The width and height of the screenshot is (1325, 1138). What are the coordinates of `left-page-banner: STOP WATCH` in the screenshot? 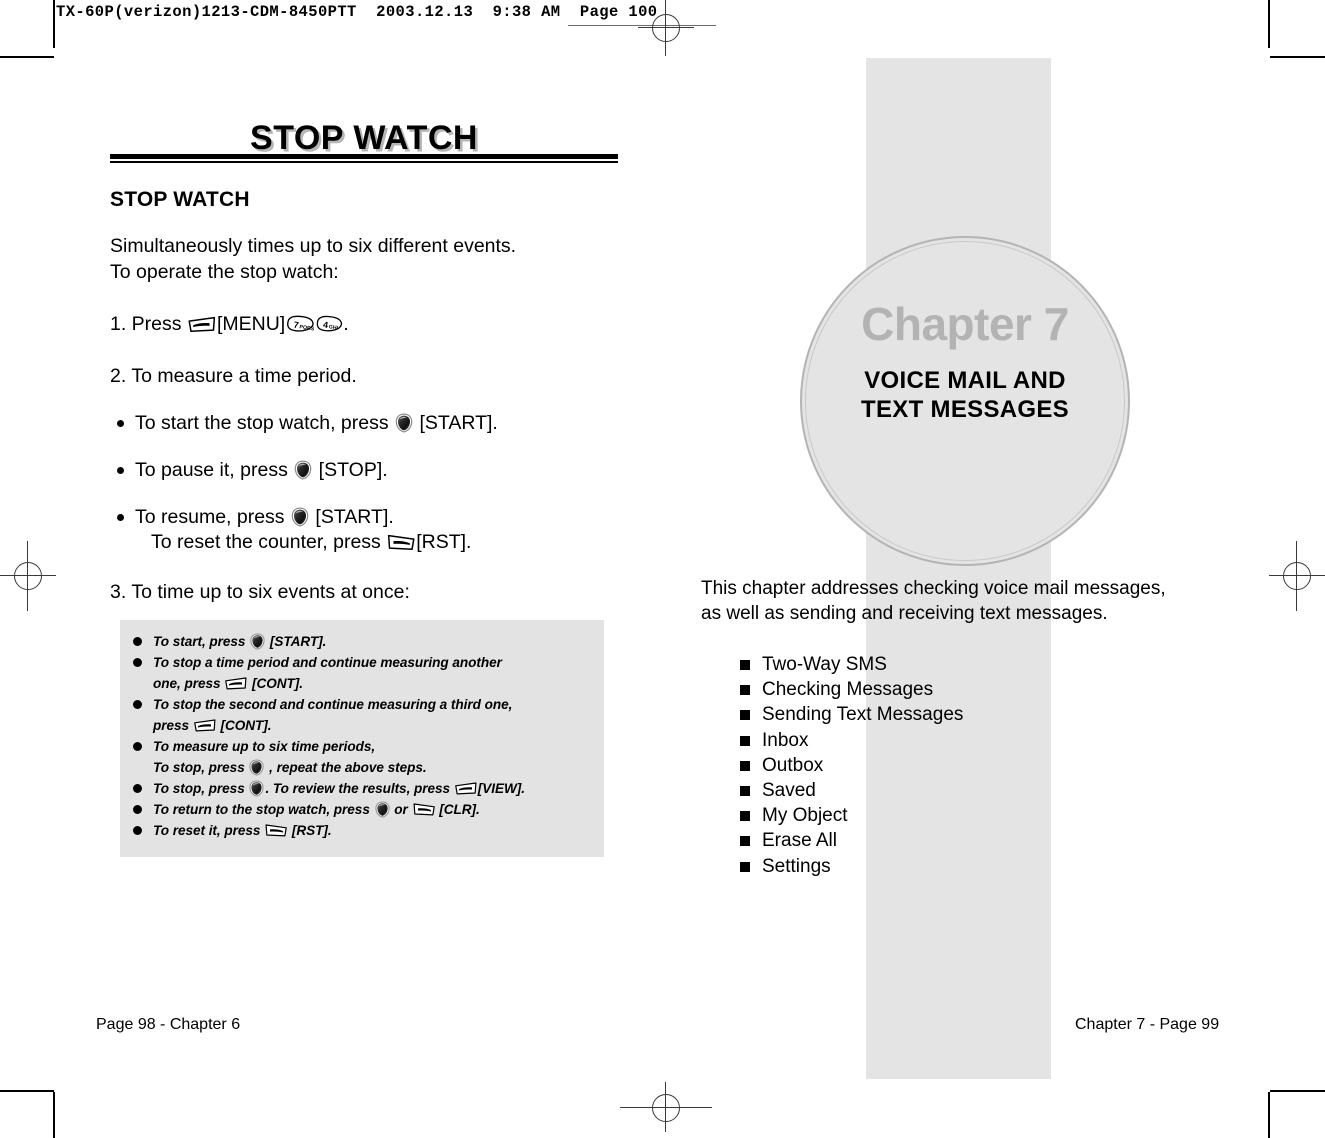 It's located at (364, 138).